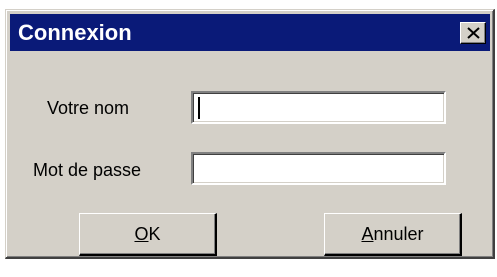  I want to click on name-input, so click(318, 107).